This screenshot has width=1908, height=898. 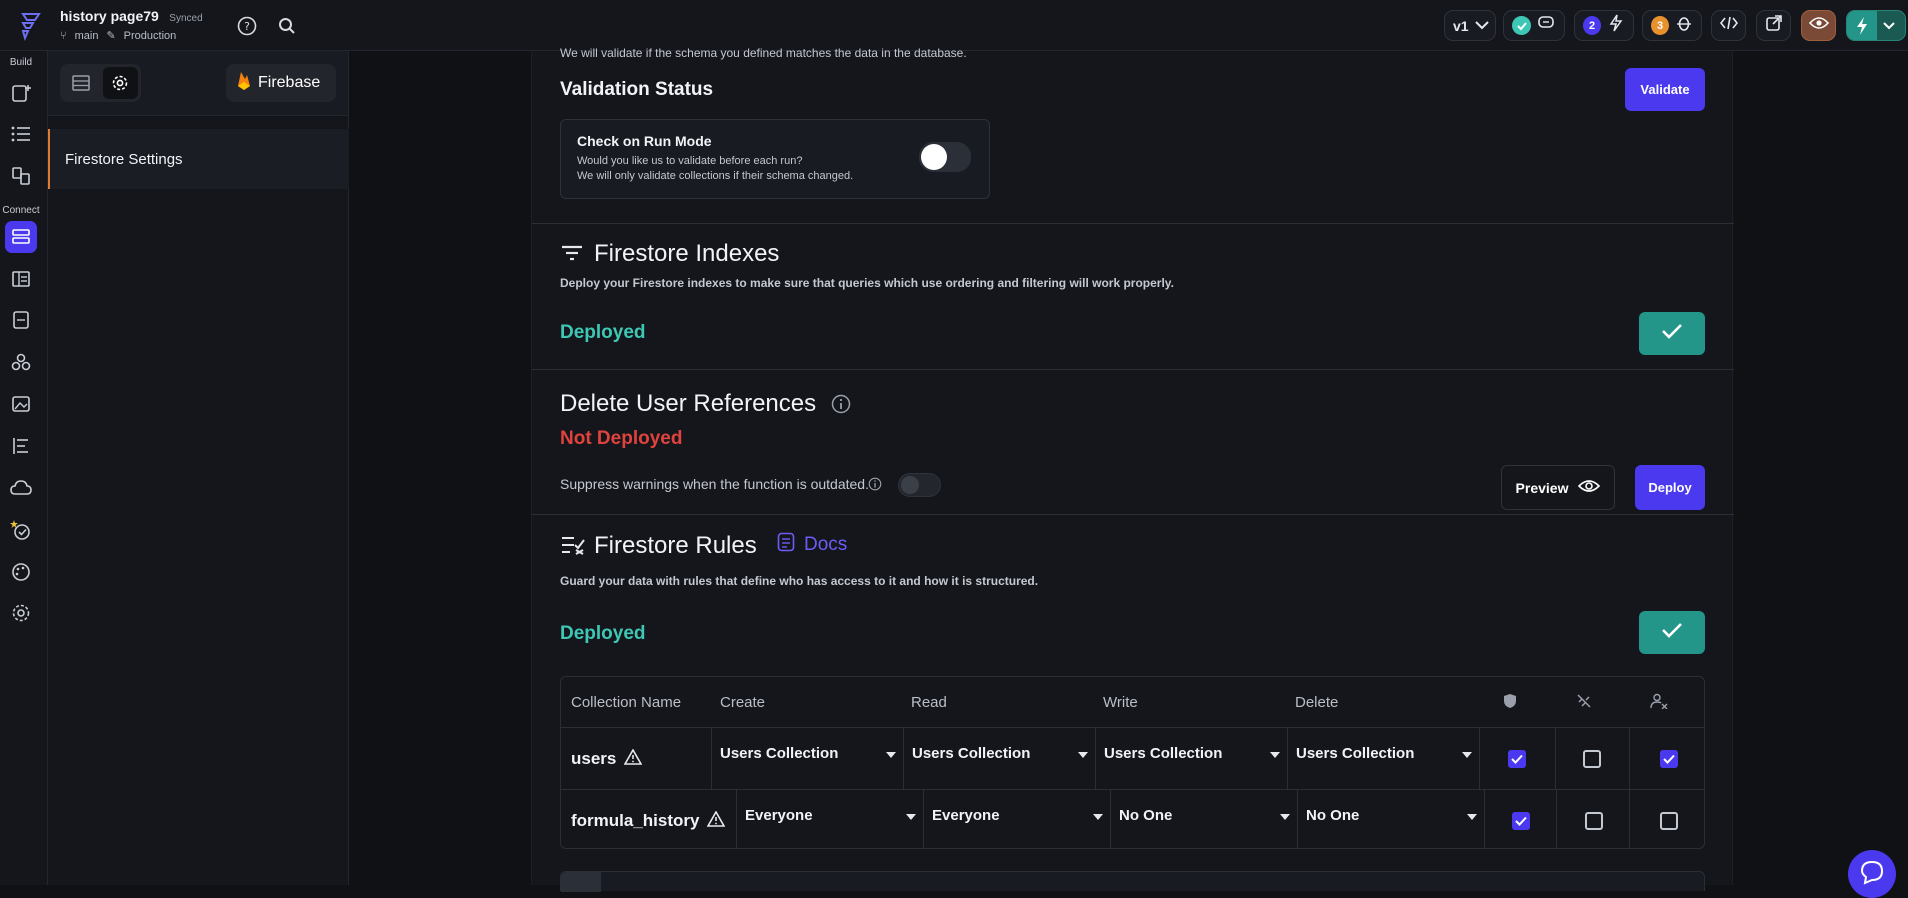 I want to click on pencil-icon: ✎, so click(x=111, y=36).